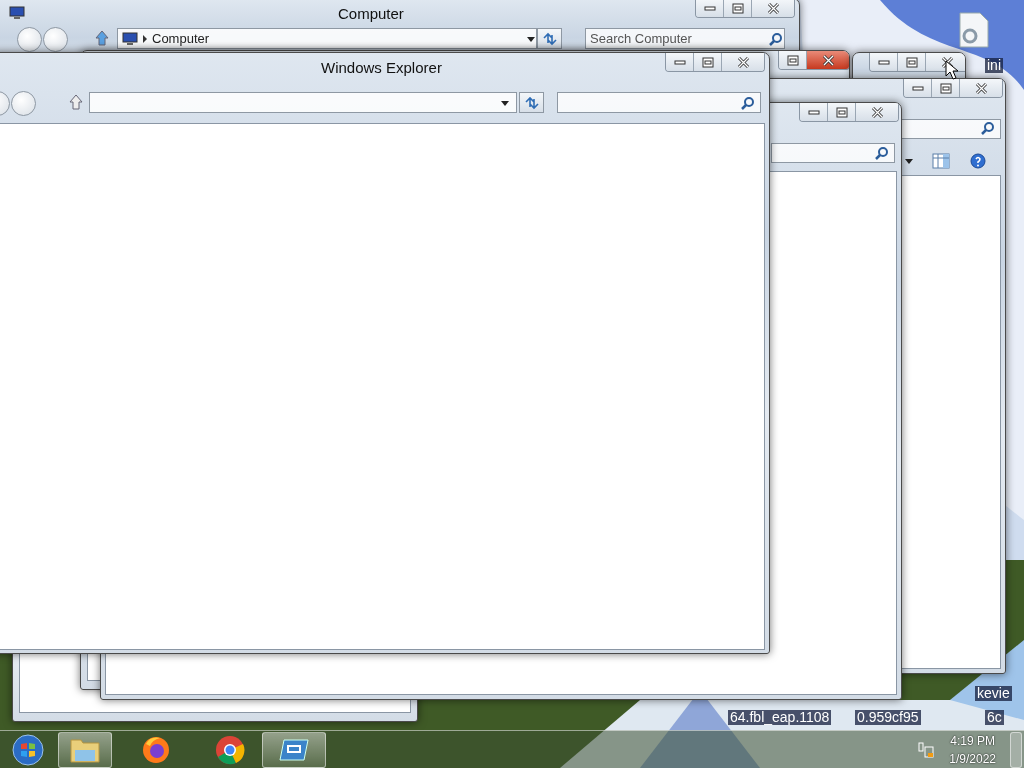 The width and height of the screenshot is (1024, 768). Describe the element at coordinates (371, 14) in the screenshot. I see `window-title: Computer` at that location.